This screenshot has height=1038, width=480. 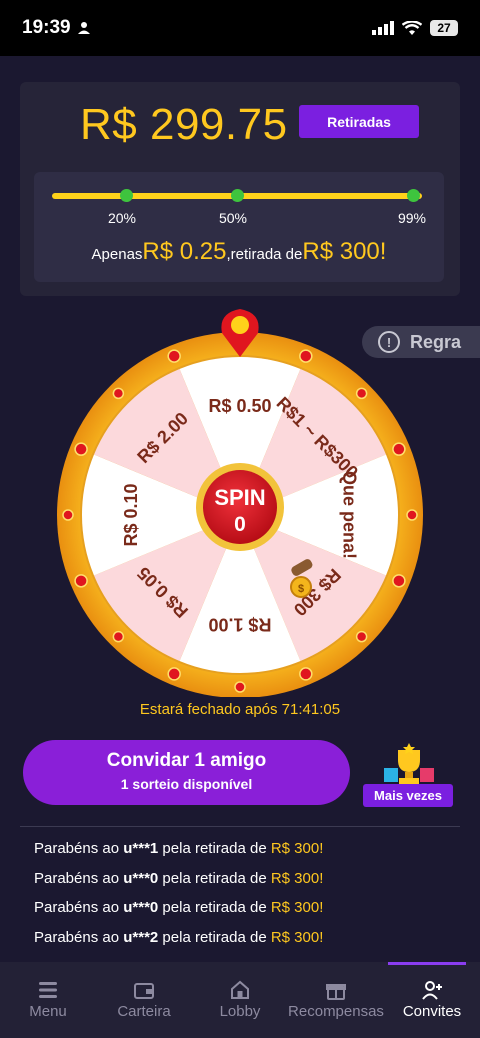 What do you see at coordinates (186, 772) in the screenshot?
I see `invite-friend-button: Convidar 1 amigo 1 sorteio disponível` at bounding box center [186, 772].